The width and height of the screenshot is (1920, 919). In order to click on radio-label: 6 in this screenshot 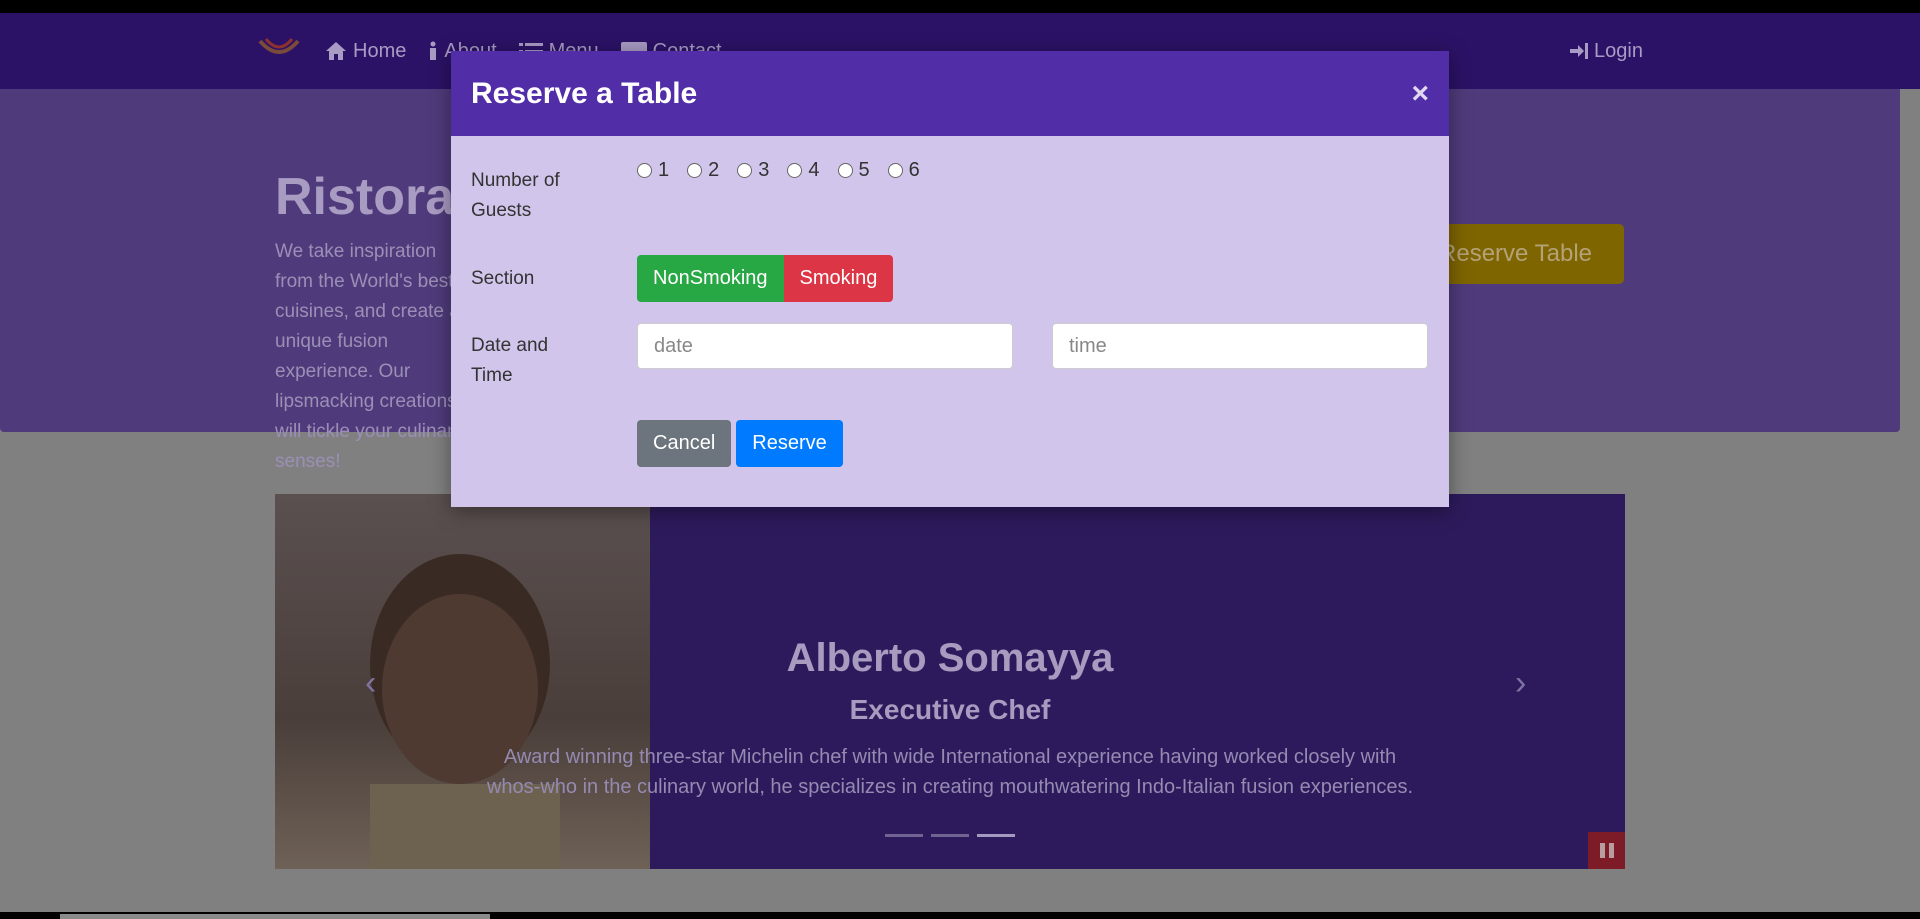, I will do `click(914, 170)`.